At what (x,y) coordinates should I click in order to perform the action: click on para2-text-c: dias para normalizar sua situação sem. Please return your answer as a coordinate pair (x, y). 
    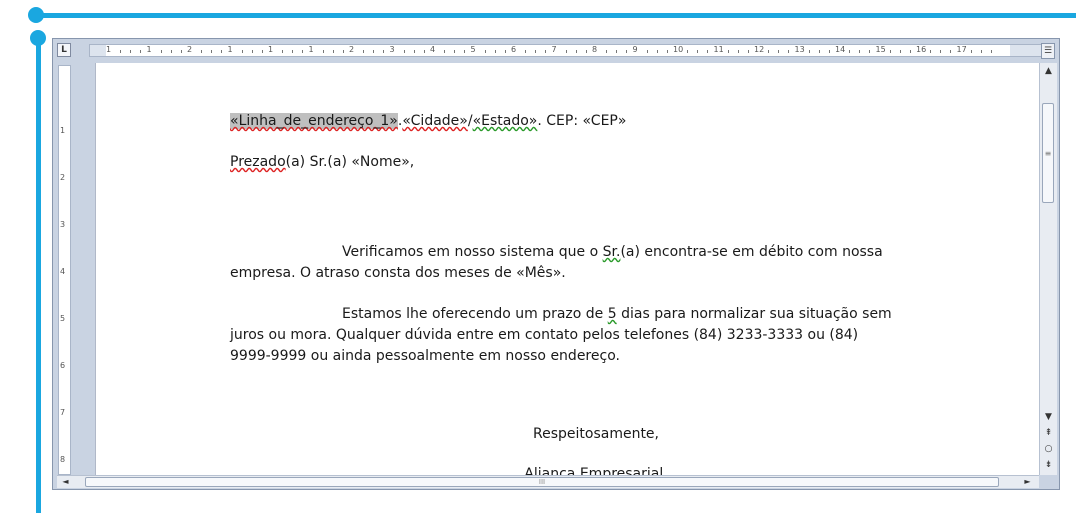
    Looking at the image, I should click on (754, 314).